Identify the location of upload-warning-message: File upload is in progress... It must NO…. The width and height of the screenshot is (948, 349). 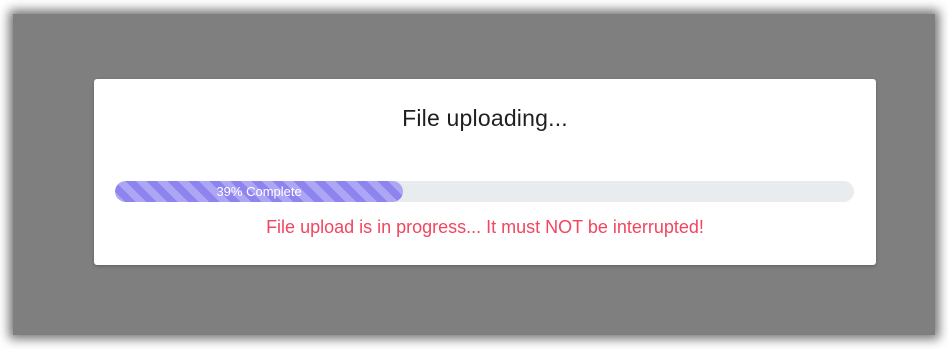
(485, 227).